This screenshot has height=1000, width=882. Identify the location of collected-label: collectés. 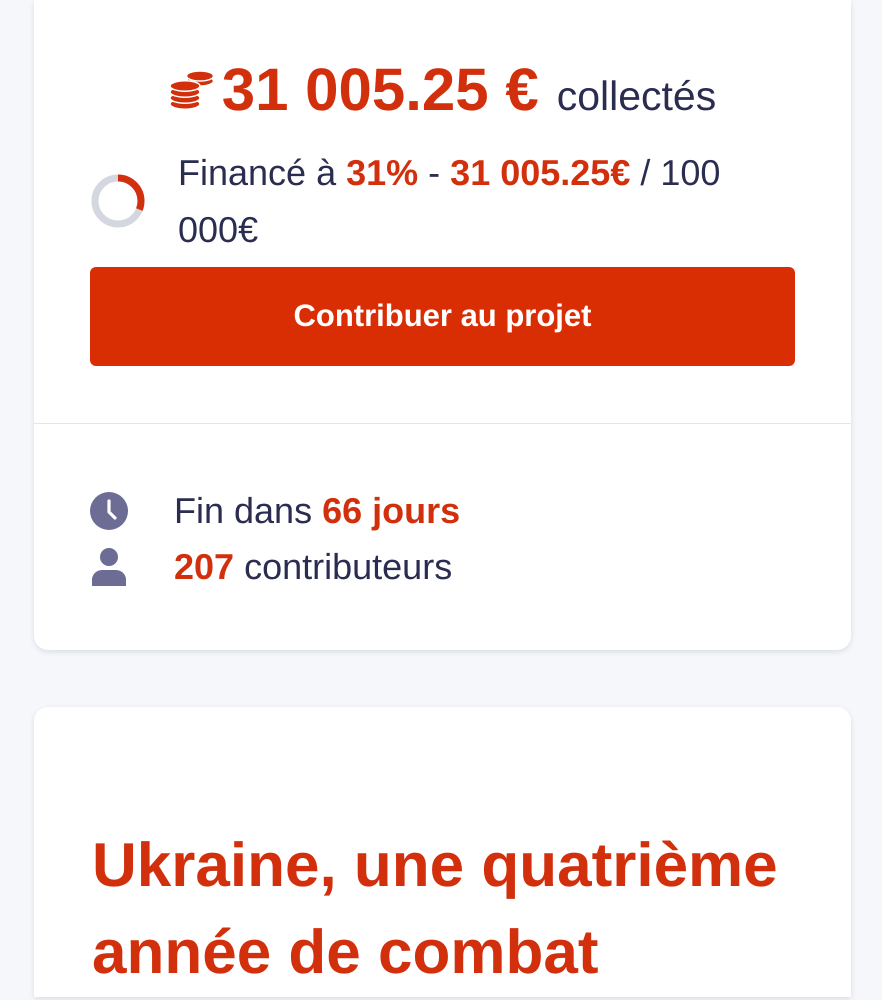
(636, 96).